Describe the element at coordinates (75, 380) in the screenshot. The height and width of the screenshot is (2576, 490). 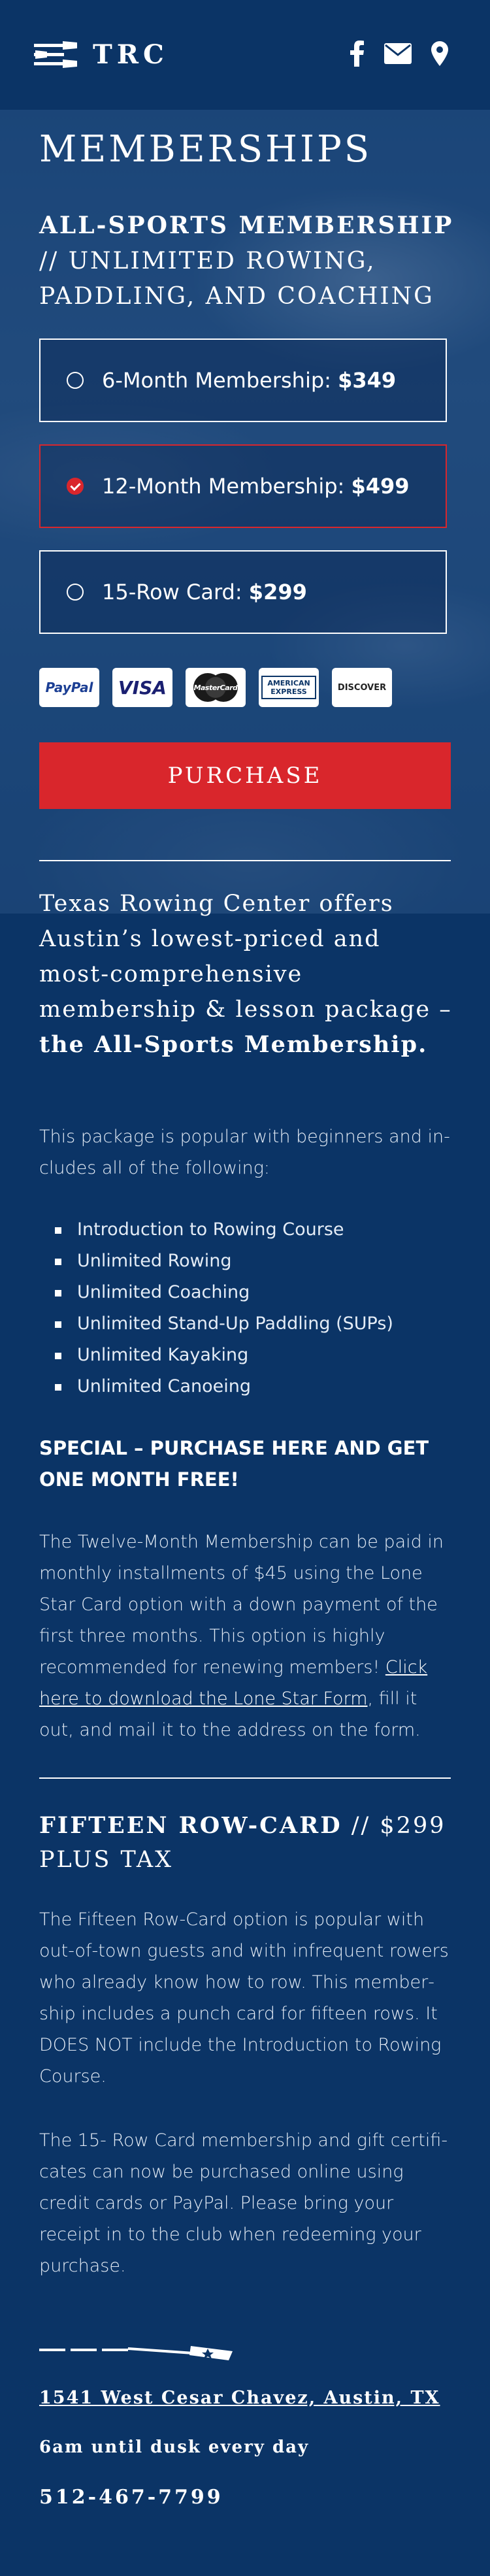
I see `radio-6-month` at that location.